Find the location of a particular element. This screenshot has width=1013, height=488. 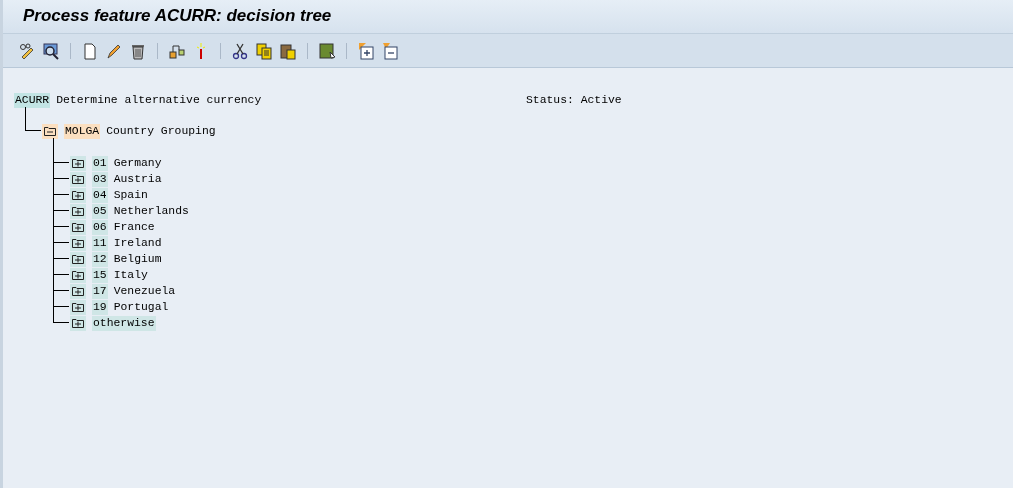

node-label: Belgium is located at coordinates (137, 259).